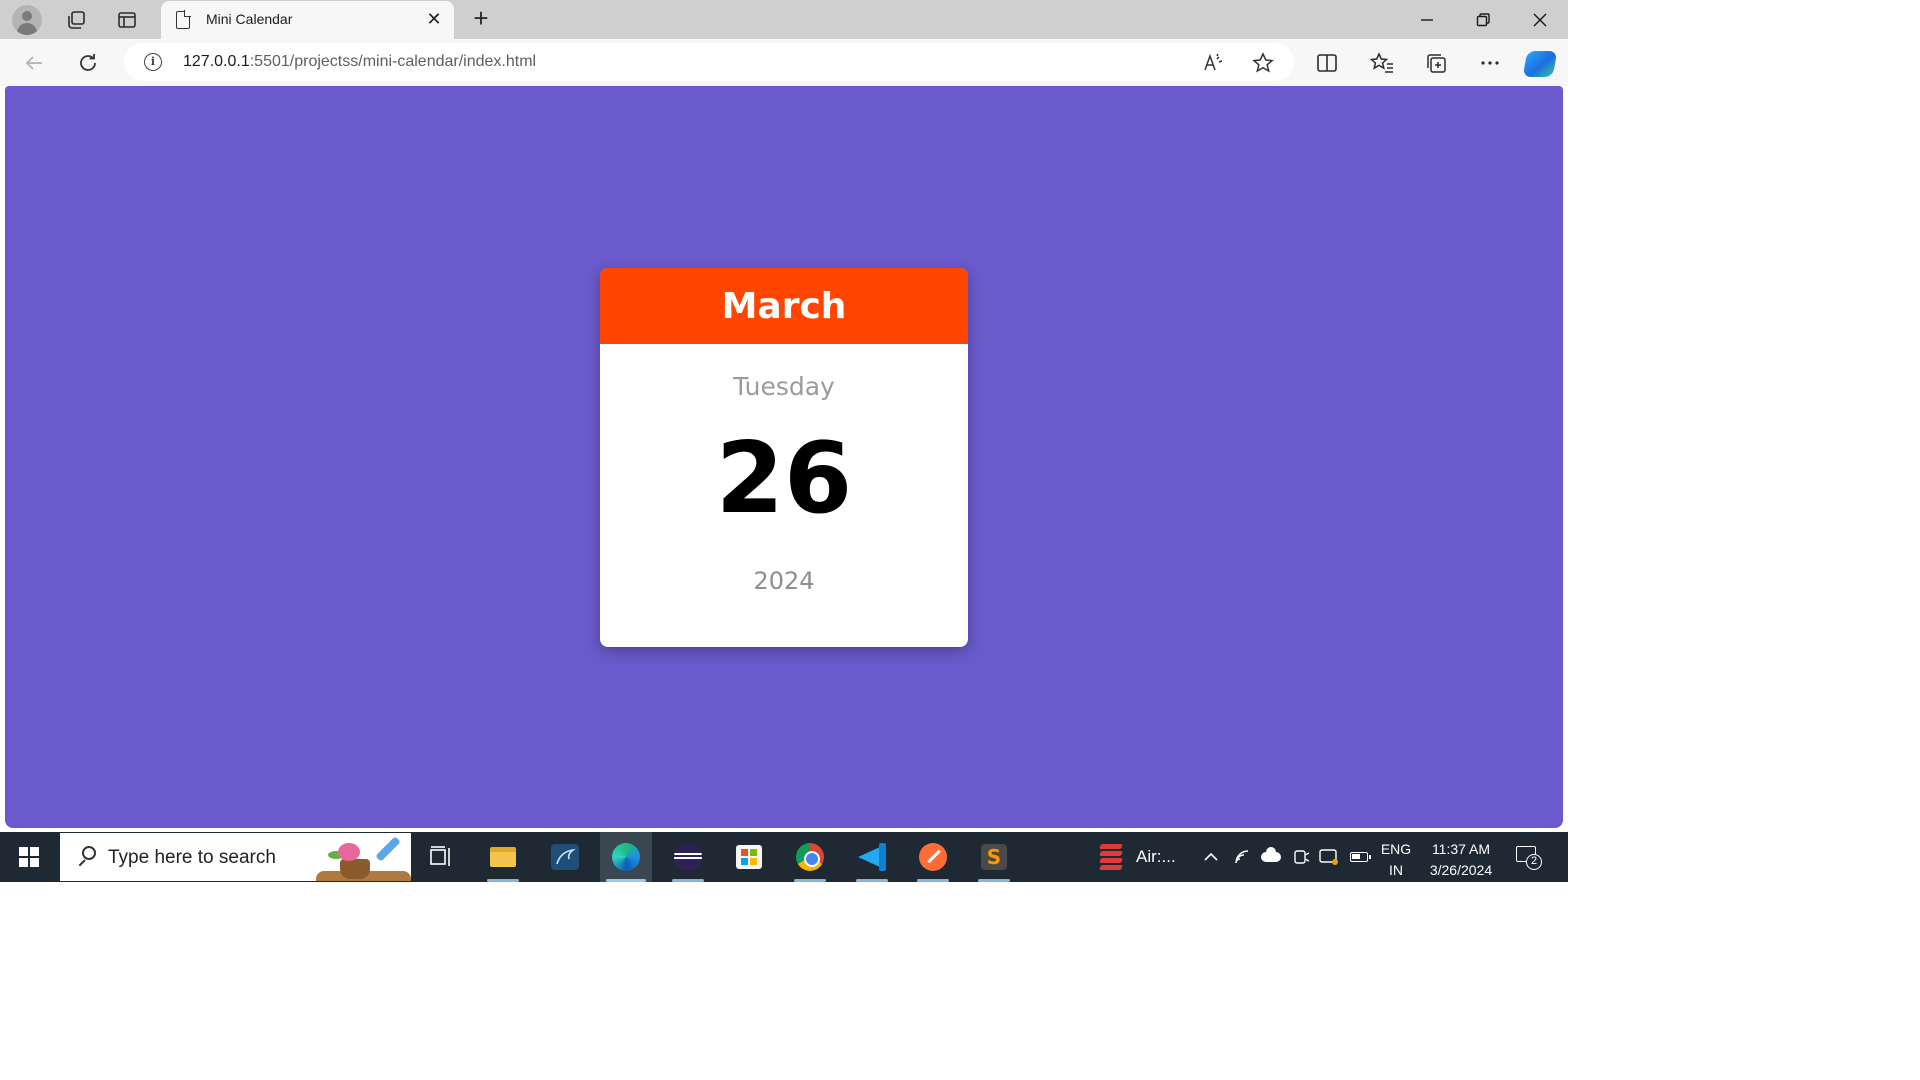  What do you see at coordinates (1436, 63) in the screenshot?
I see `collections-icon` at bounding box center [1436, 63].